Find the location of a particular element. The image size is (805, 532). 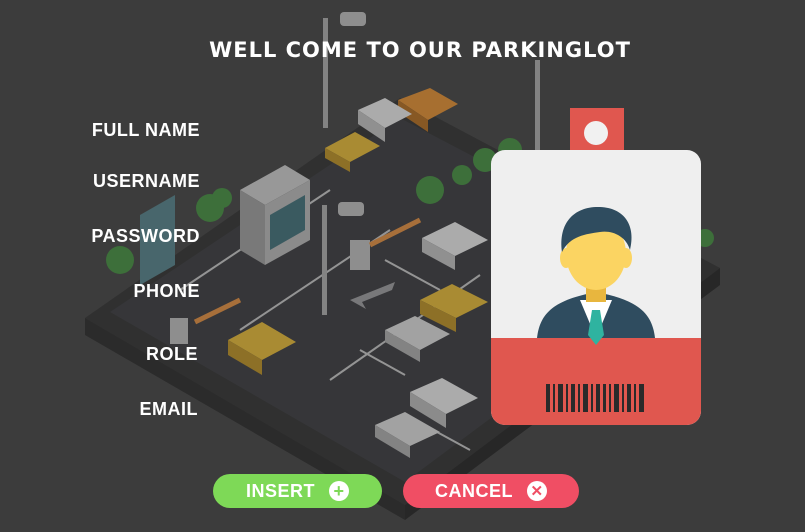

username-field is located at coordinates (342, 183).